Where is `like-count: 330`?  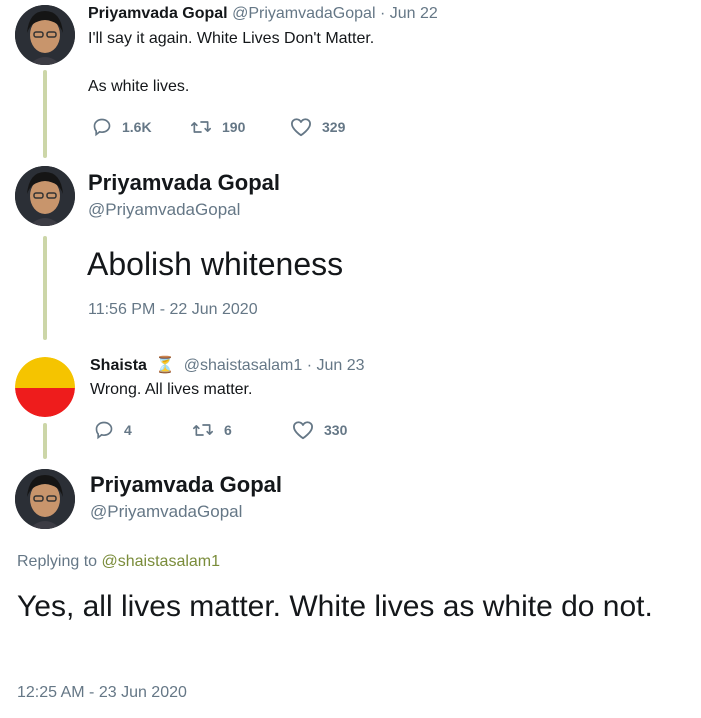
like-count: 330 is located at coordinates (336, 430).